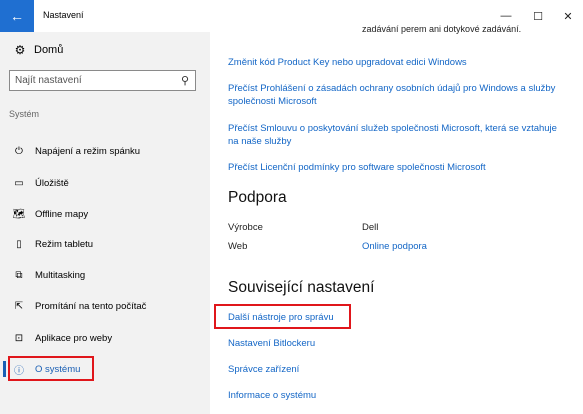  Describe the element at coordinates (52, 183) in the screenshot. I see `sidebar-item-label: Úložiště` at that location.